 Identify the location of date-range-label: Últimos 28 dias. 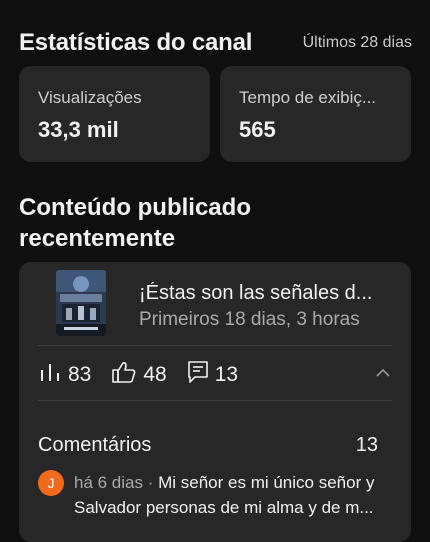
(357, 43).